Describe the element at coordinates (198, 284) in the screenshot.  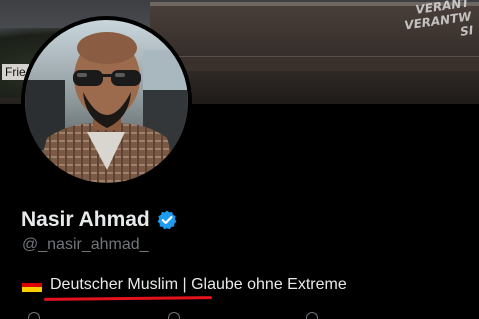
I see `bio-text: Deutscher Muslim | Glaube ohne Extreme` at that location.